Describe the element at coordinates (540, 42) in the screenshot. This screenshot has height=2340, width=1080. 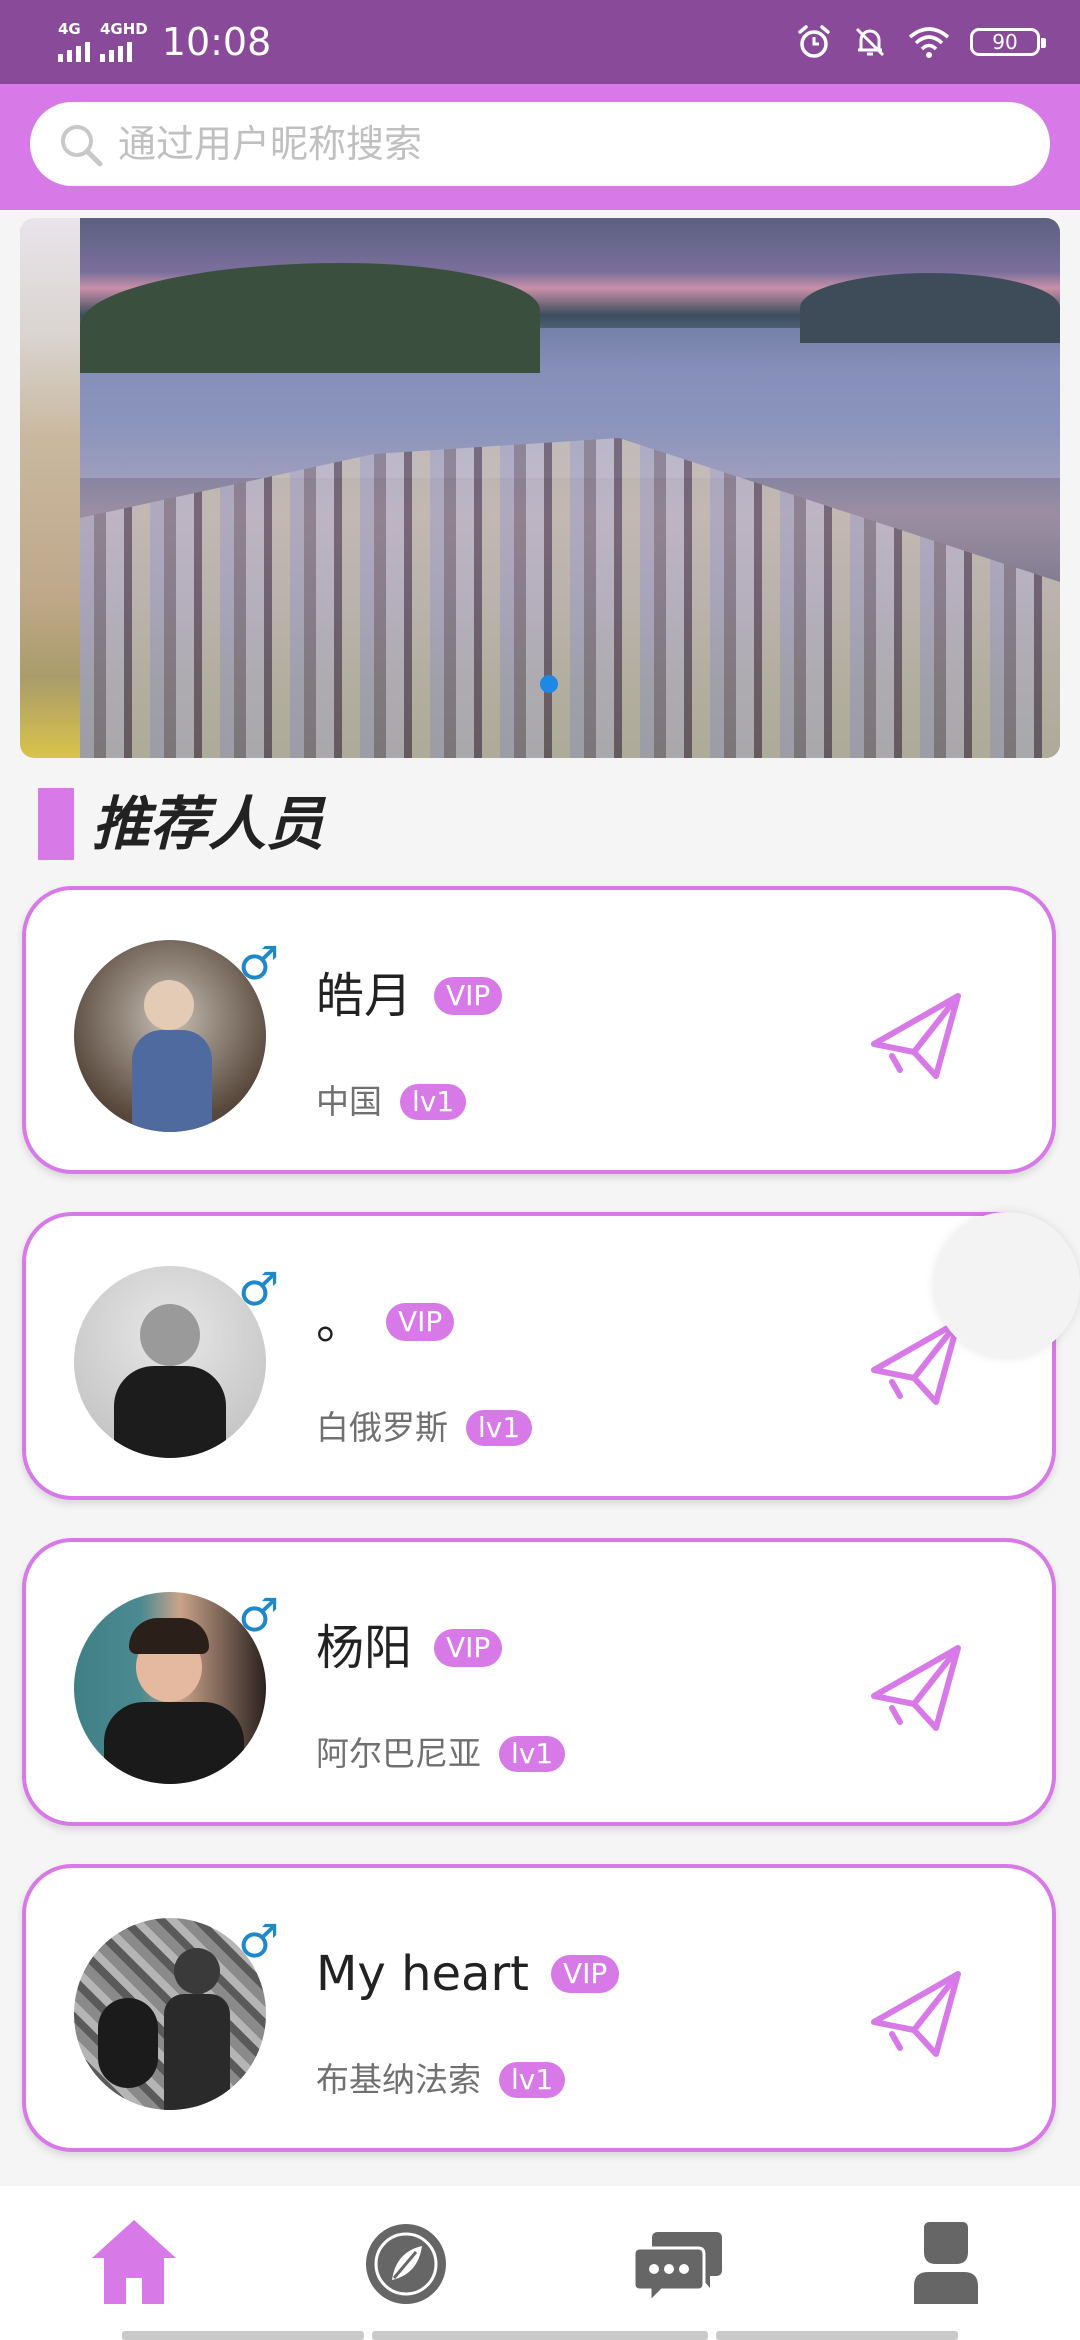
I see `status-bar: 4G 4GHD 10:08 90` at that location.